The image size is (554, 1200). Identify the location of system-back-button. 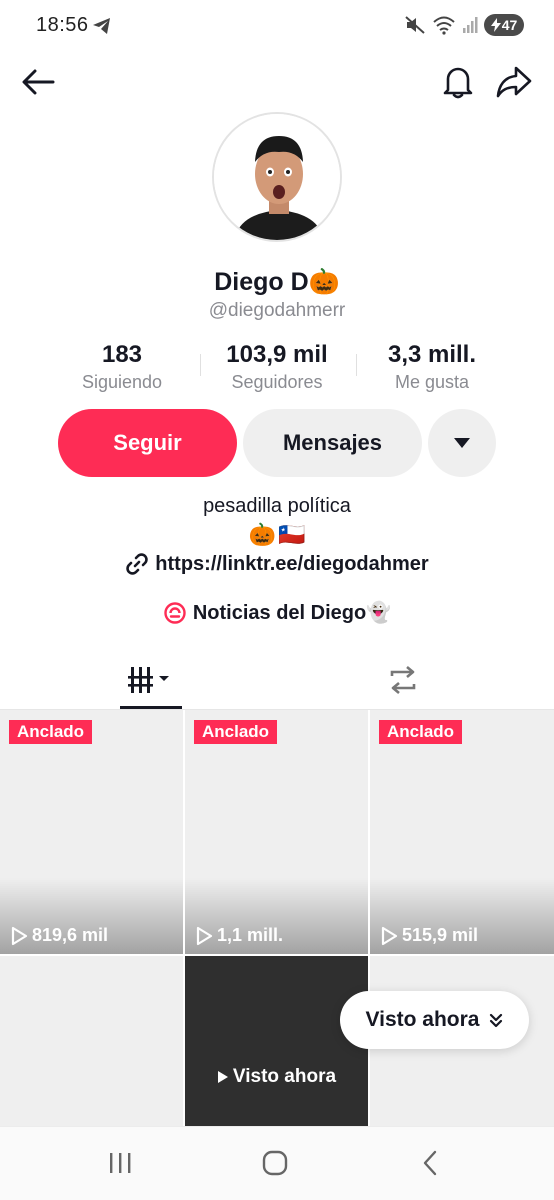
(430, 1163).